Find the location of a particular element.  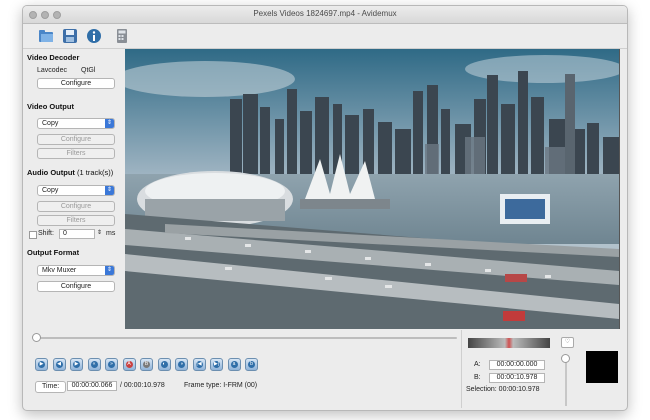

open-file-button is located at coordinates (46, 36).